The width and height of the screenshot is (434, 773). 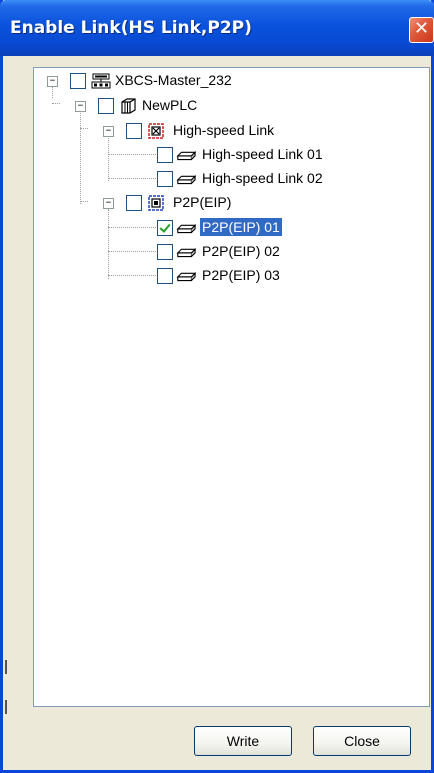 What do you see at coordinates (243, 741) in the screenshot?
I see `write-button: Write` at bounding box center [243, 741].